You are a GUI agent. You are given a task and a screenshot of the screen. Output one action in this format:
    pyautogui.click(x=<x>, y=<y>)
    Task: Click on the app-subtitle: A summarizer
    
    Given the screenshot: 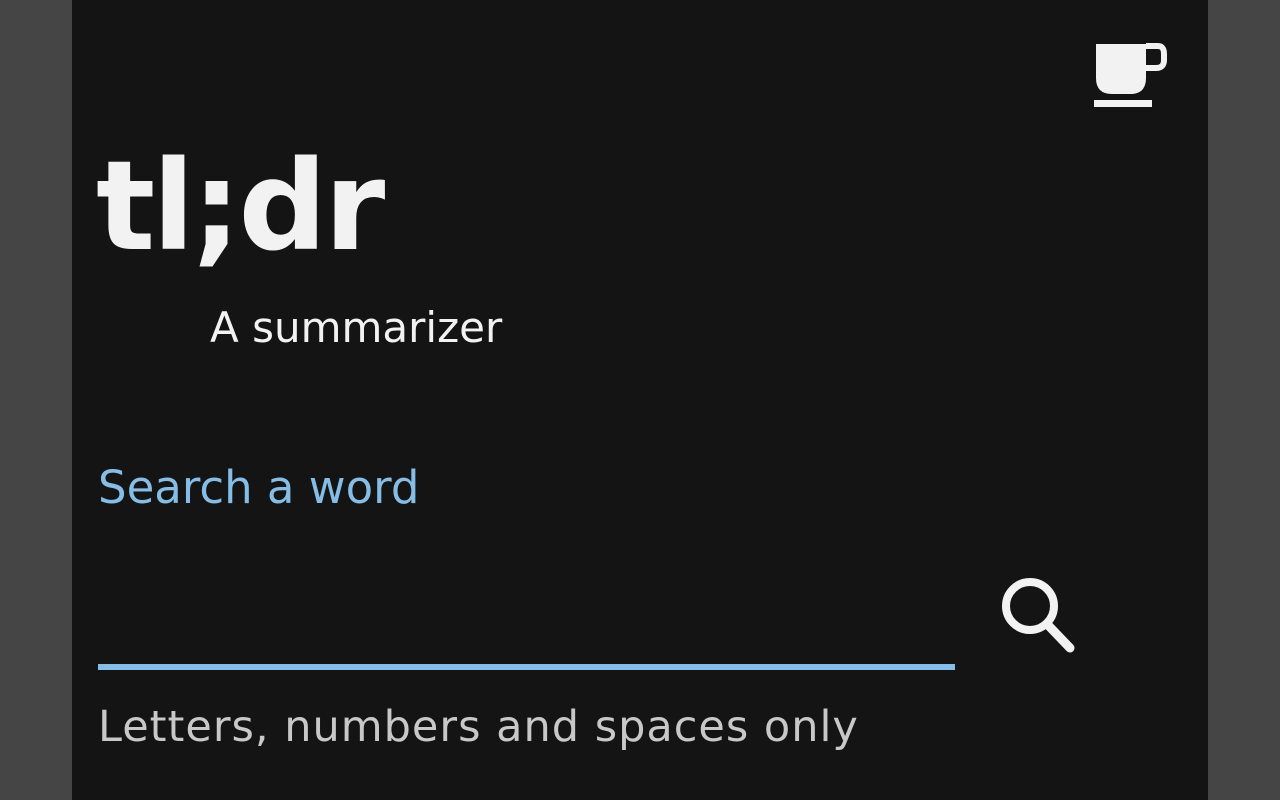 What is the action you would take?
    pyautogui.click(x=356, y=327)
    